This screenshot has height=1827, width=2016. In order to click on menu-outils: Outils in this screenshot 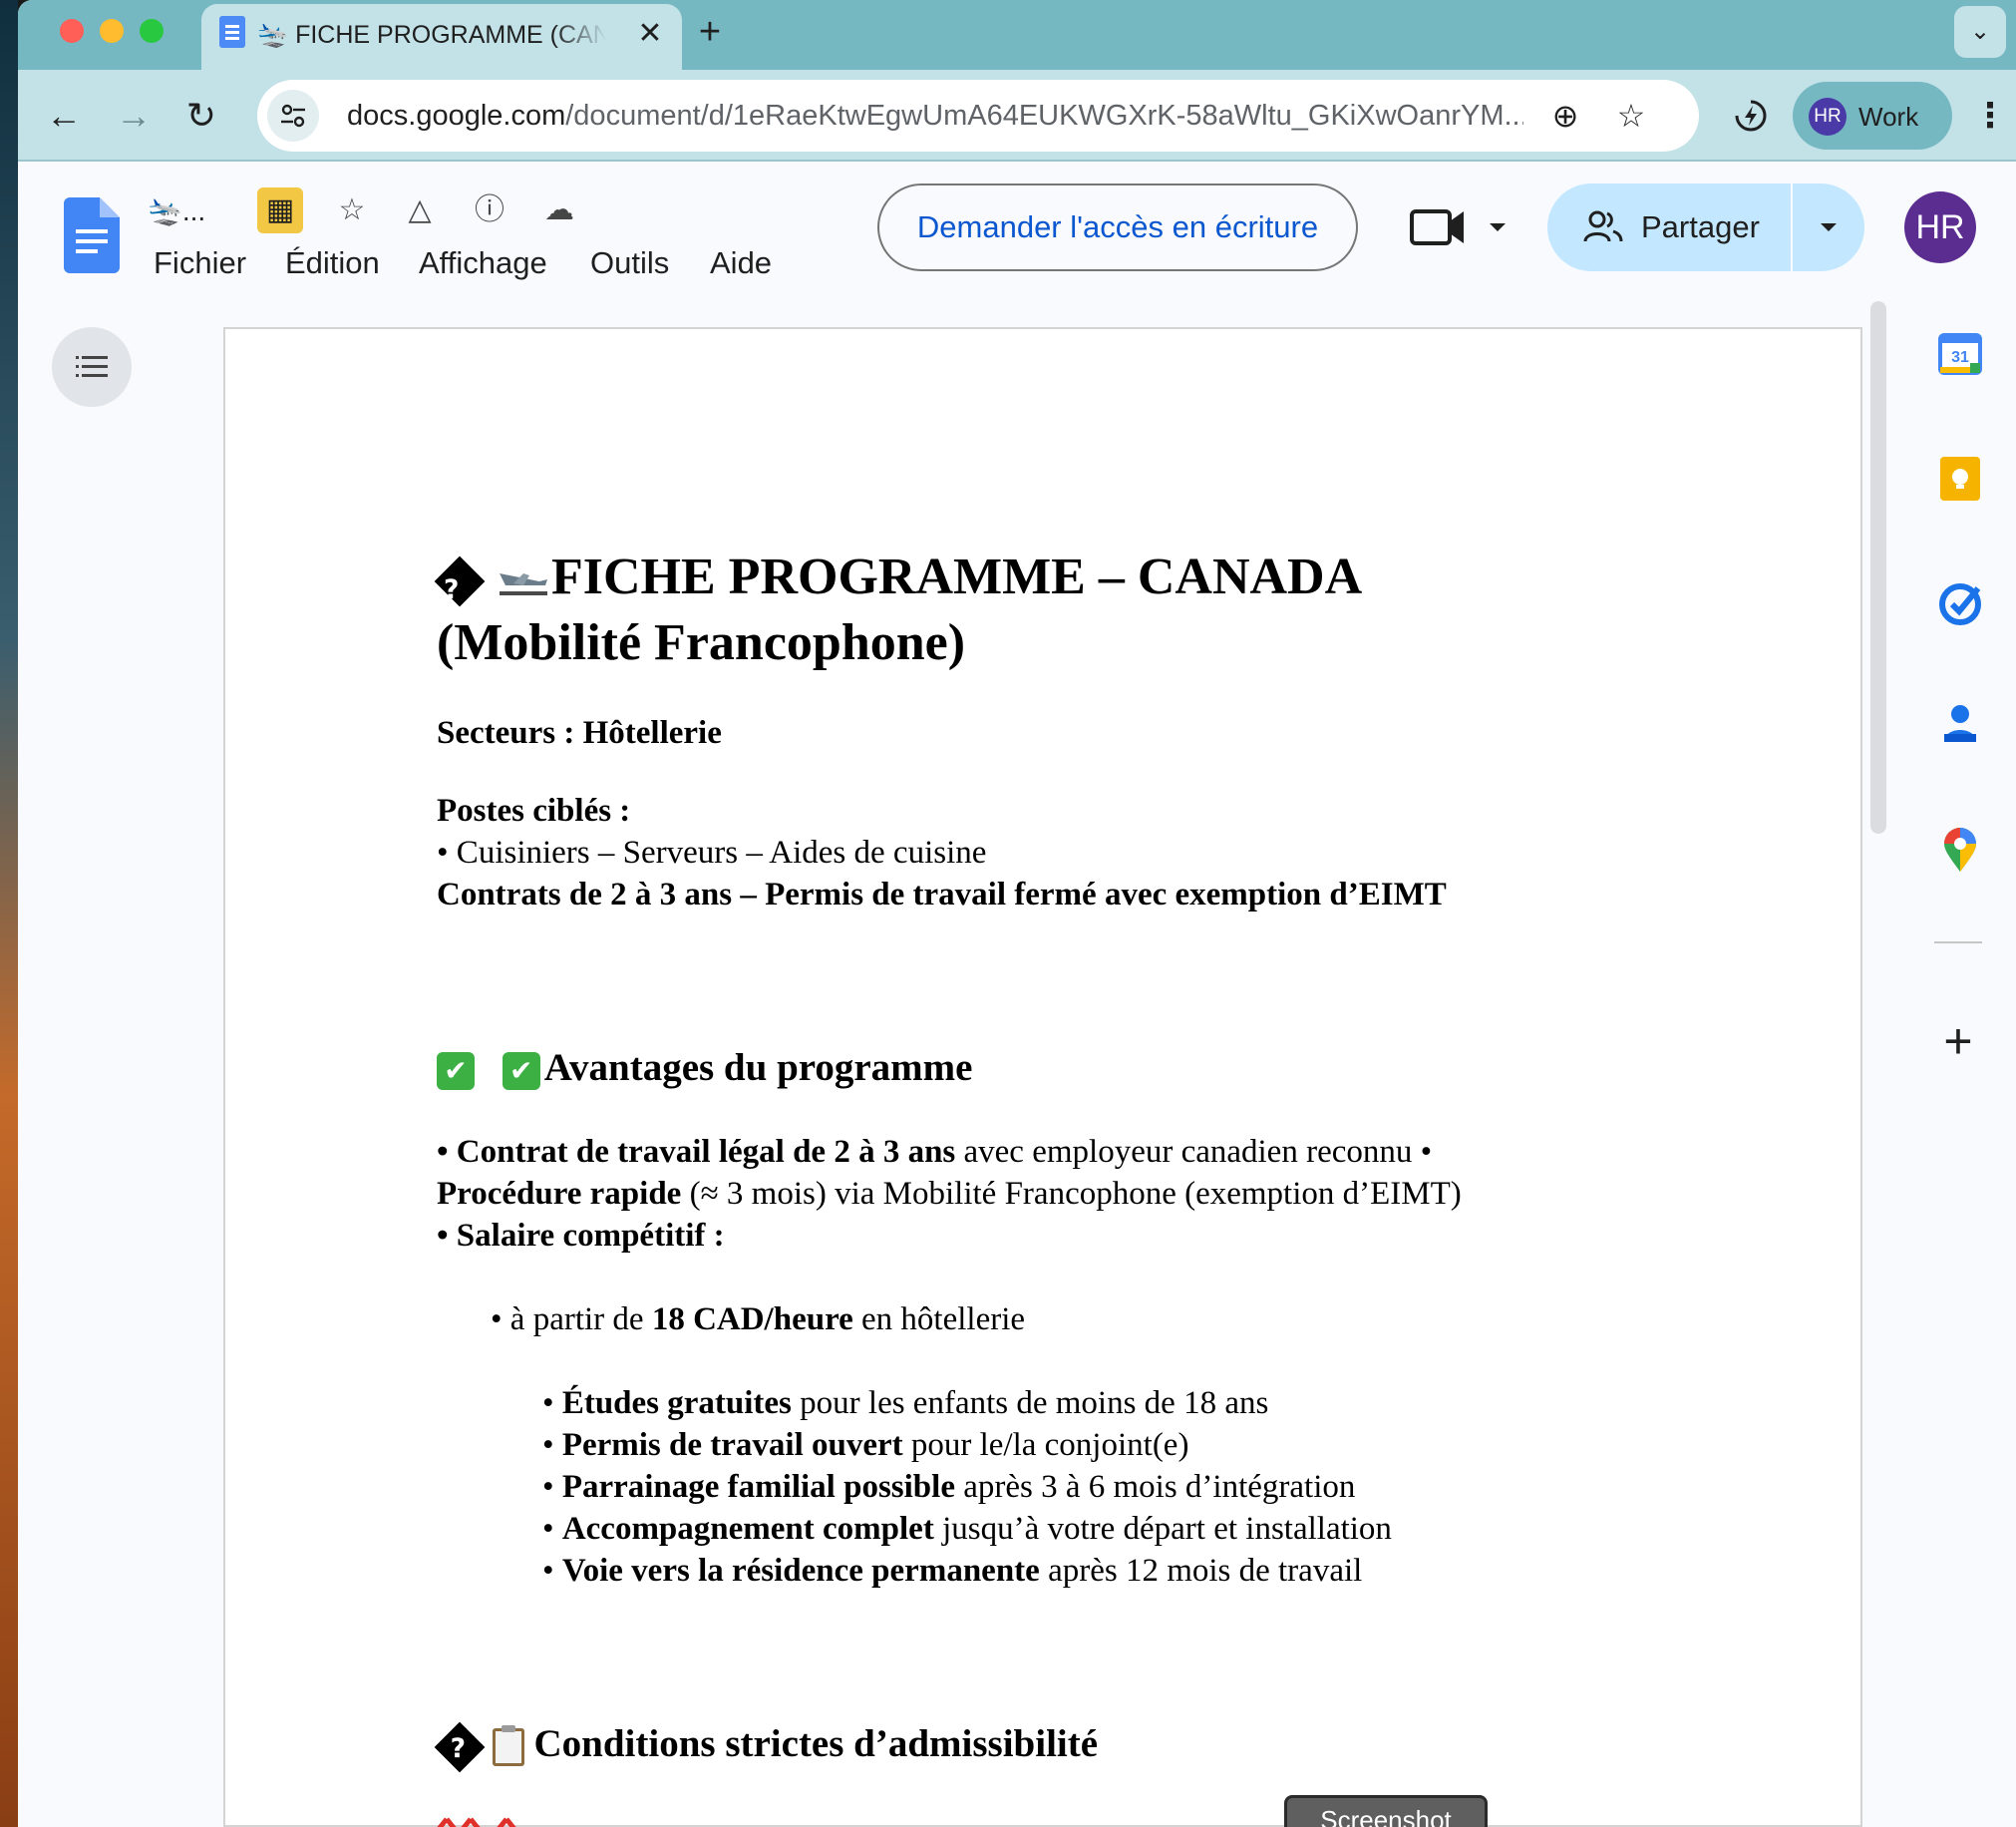, I will do `click(629, 263)`.